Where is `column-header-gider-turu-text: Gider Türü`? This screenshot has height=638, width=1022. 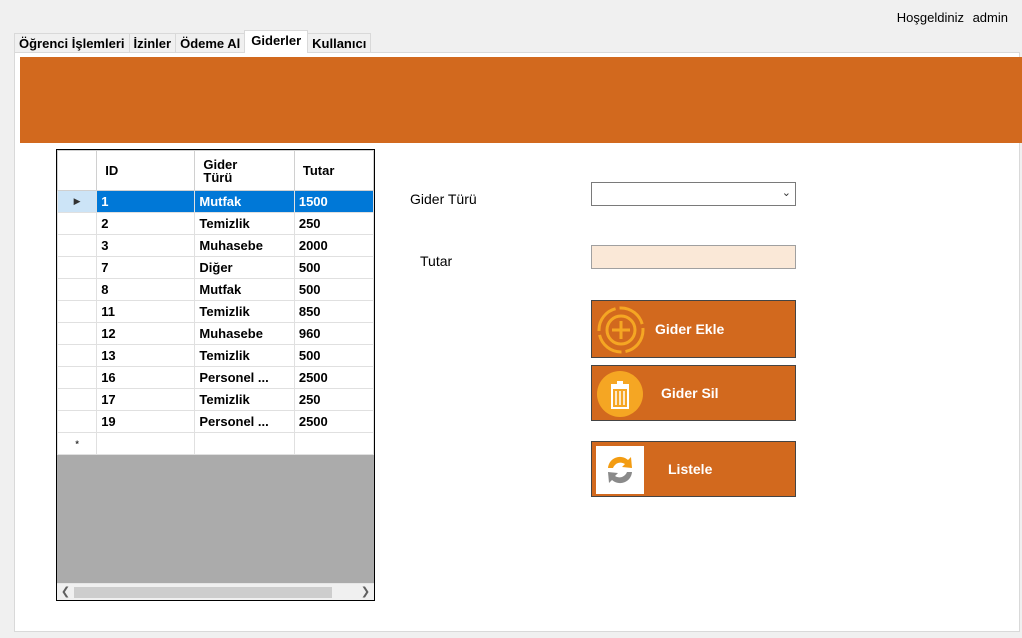
column-header-gider-turu-text: Gider Türü is located at coordinates (220, 170).